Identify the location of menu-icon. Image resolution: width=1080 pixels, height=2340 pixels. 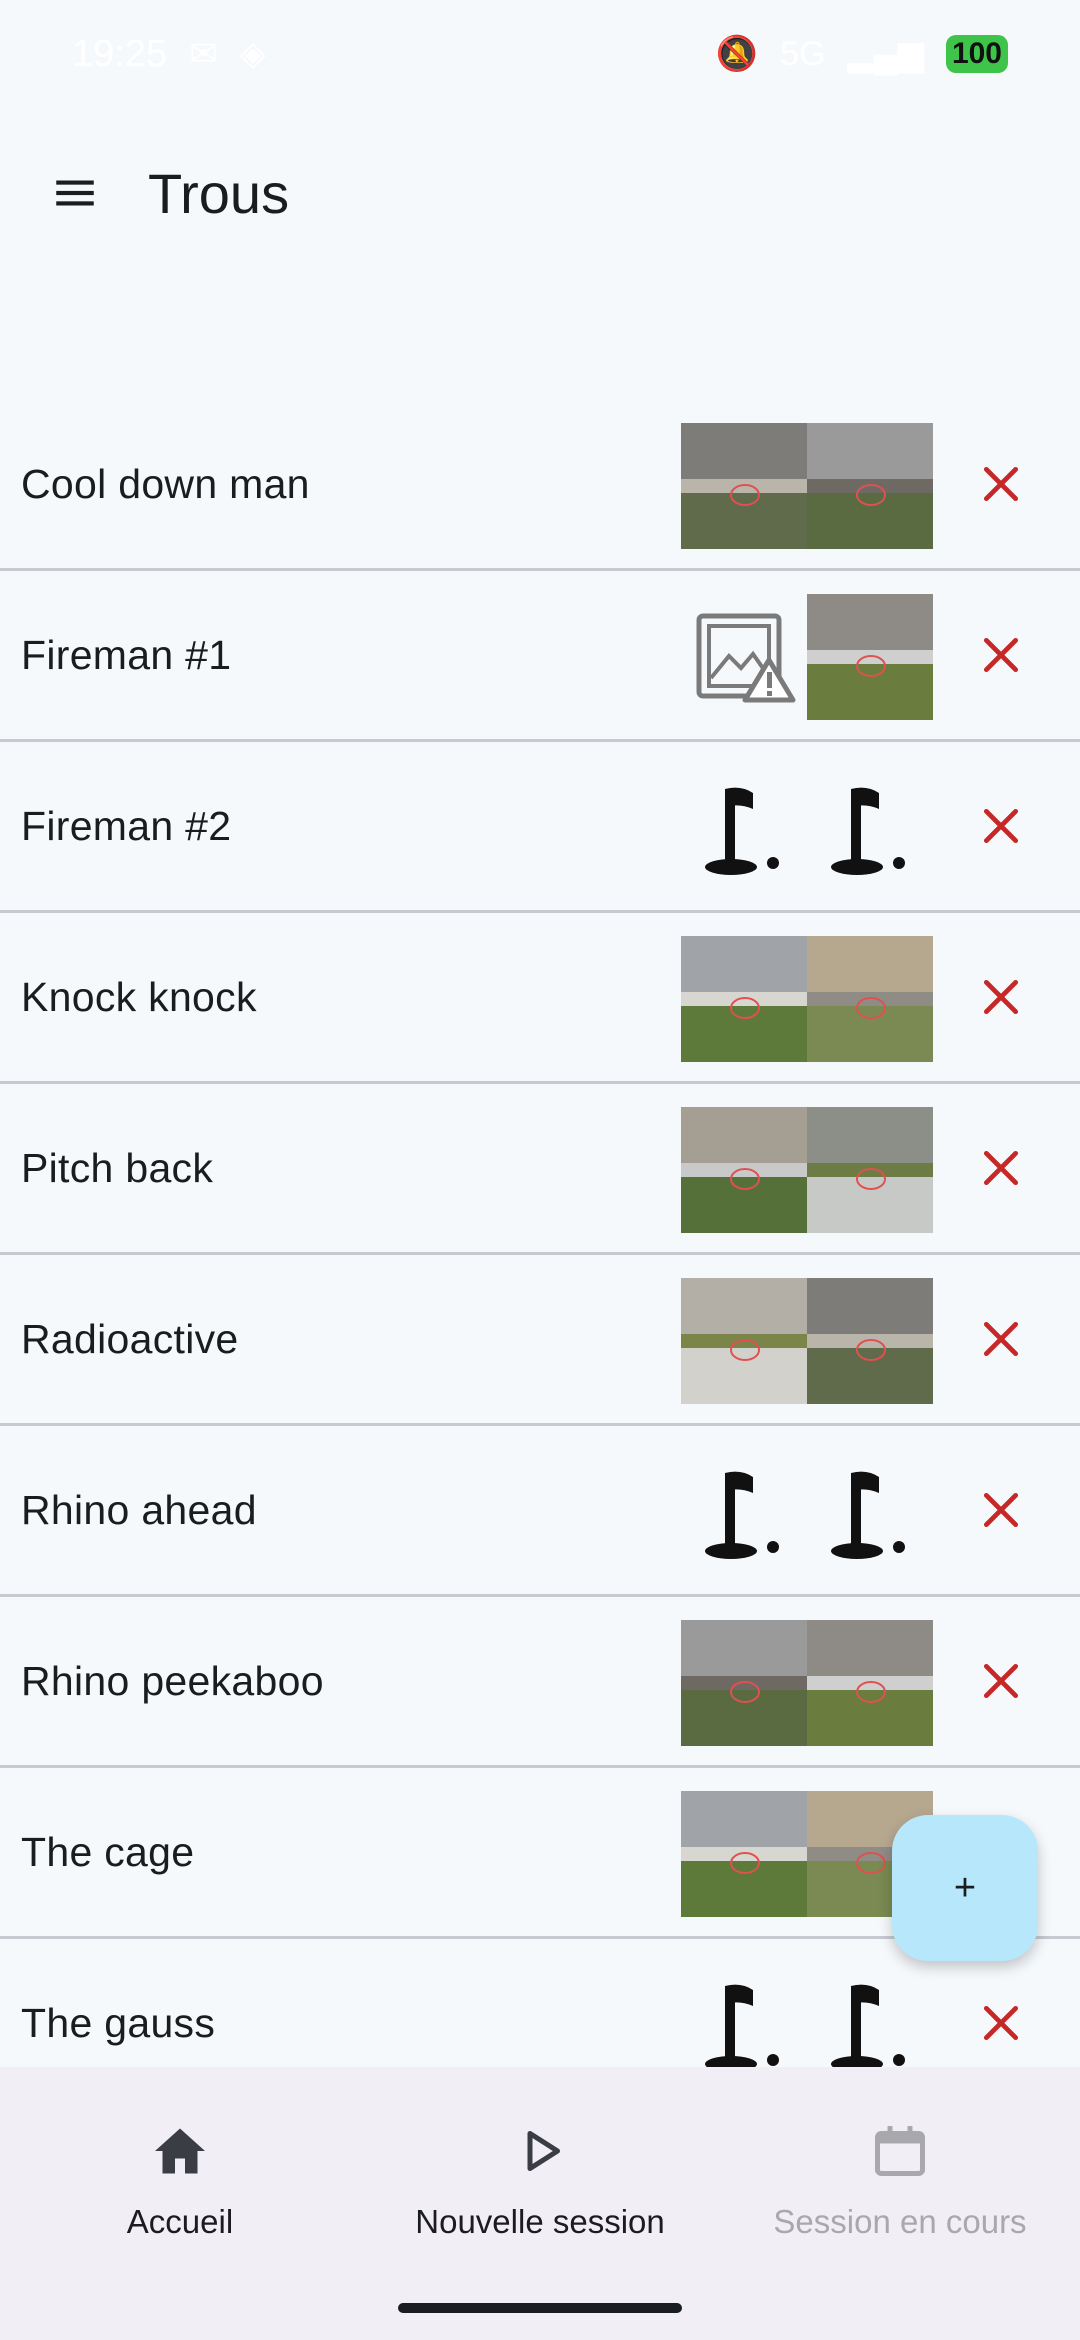
(75, 193).